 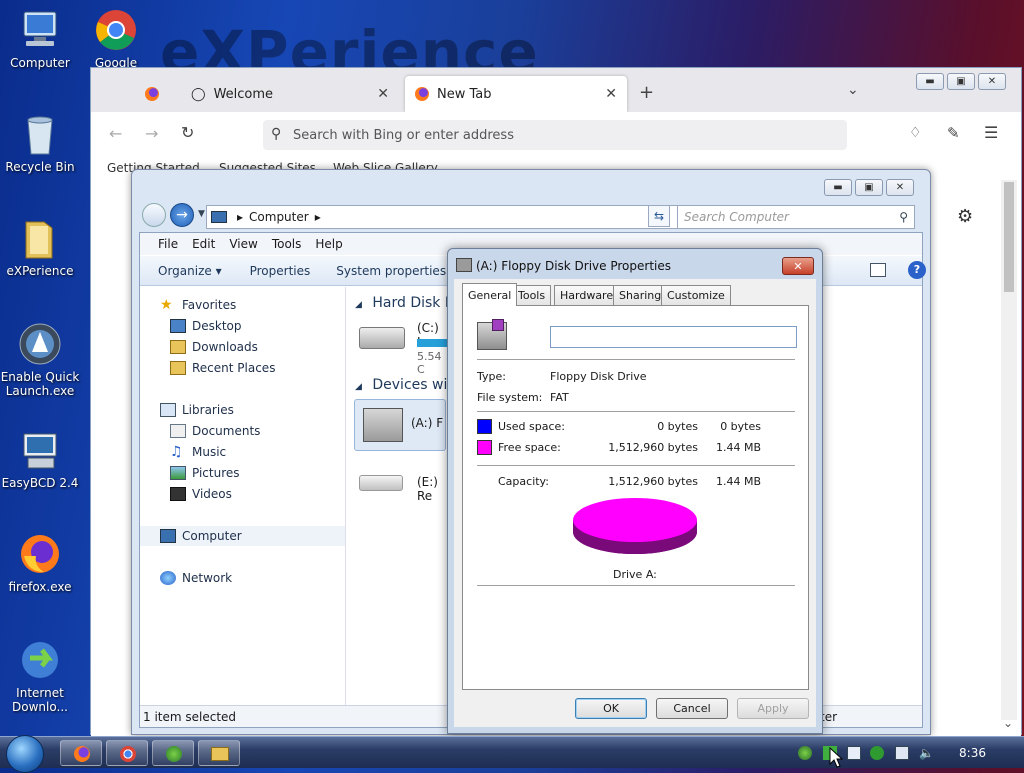 What do you see at coordinates (328, 244) in the screenshot?
I see `menu-help: Help` at bounding box center [328, 244].